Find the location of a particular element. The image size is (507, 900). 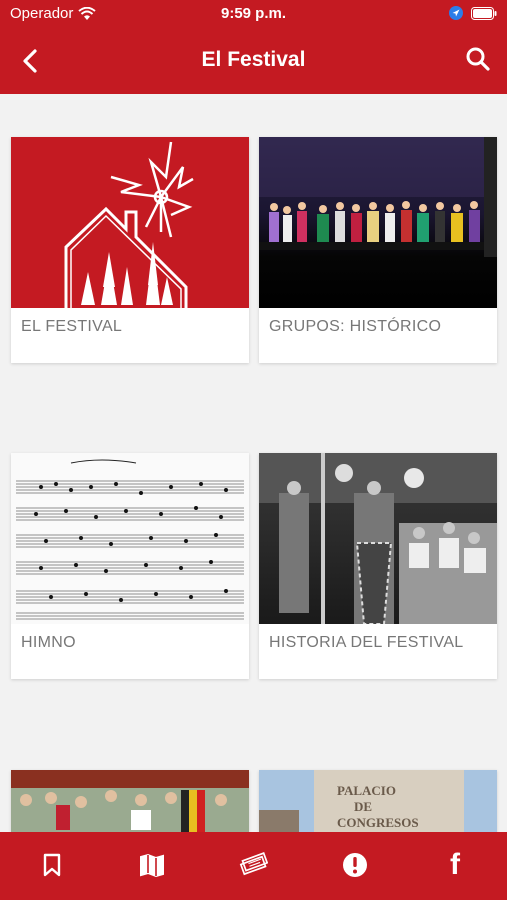

map-icon is located at coordinates (152, 865).